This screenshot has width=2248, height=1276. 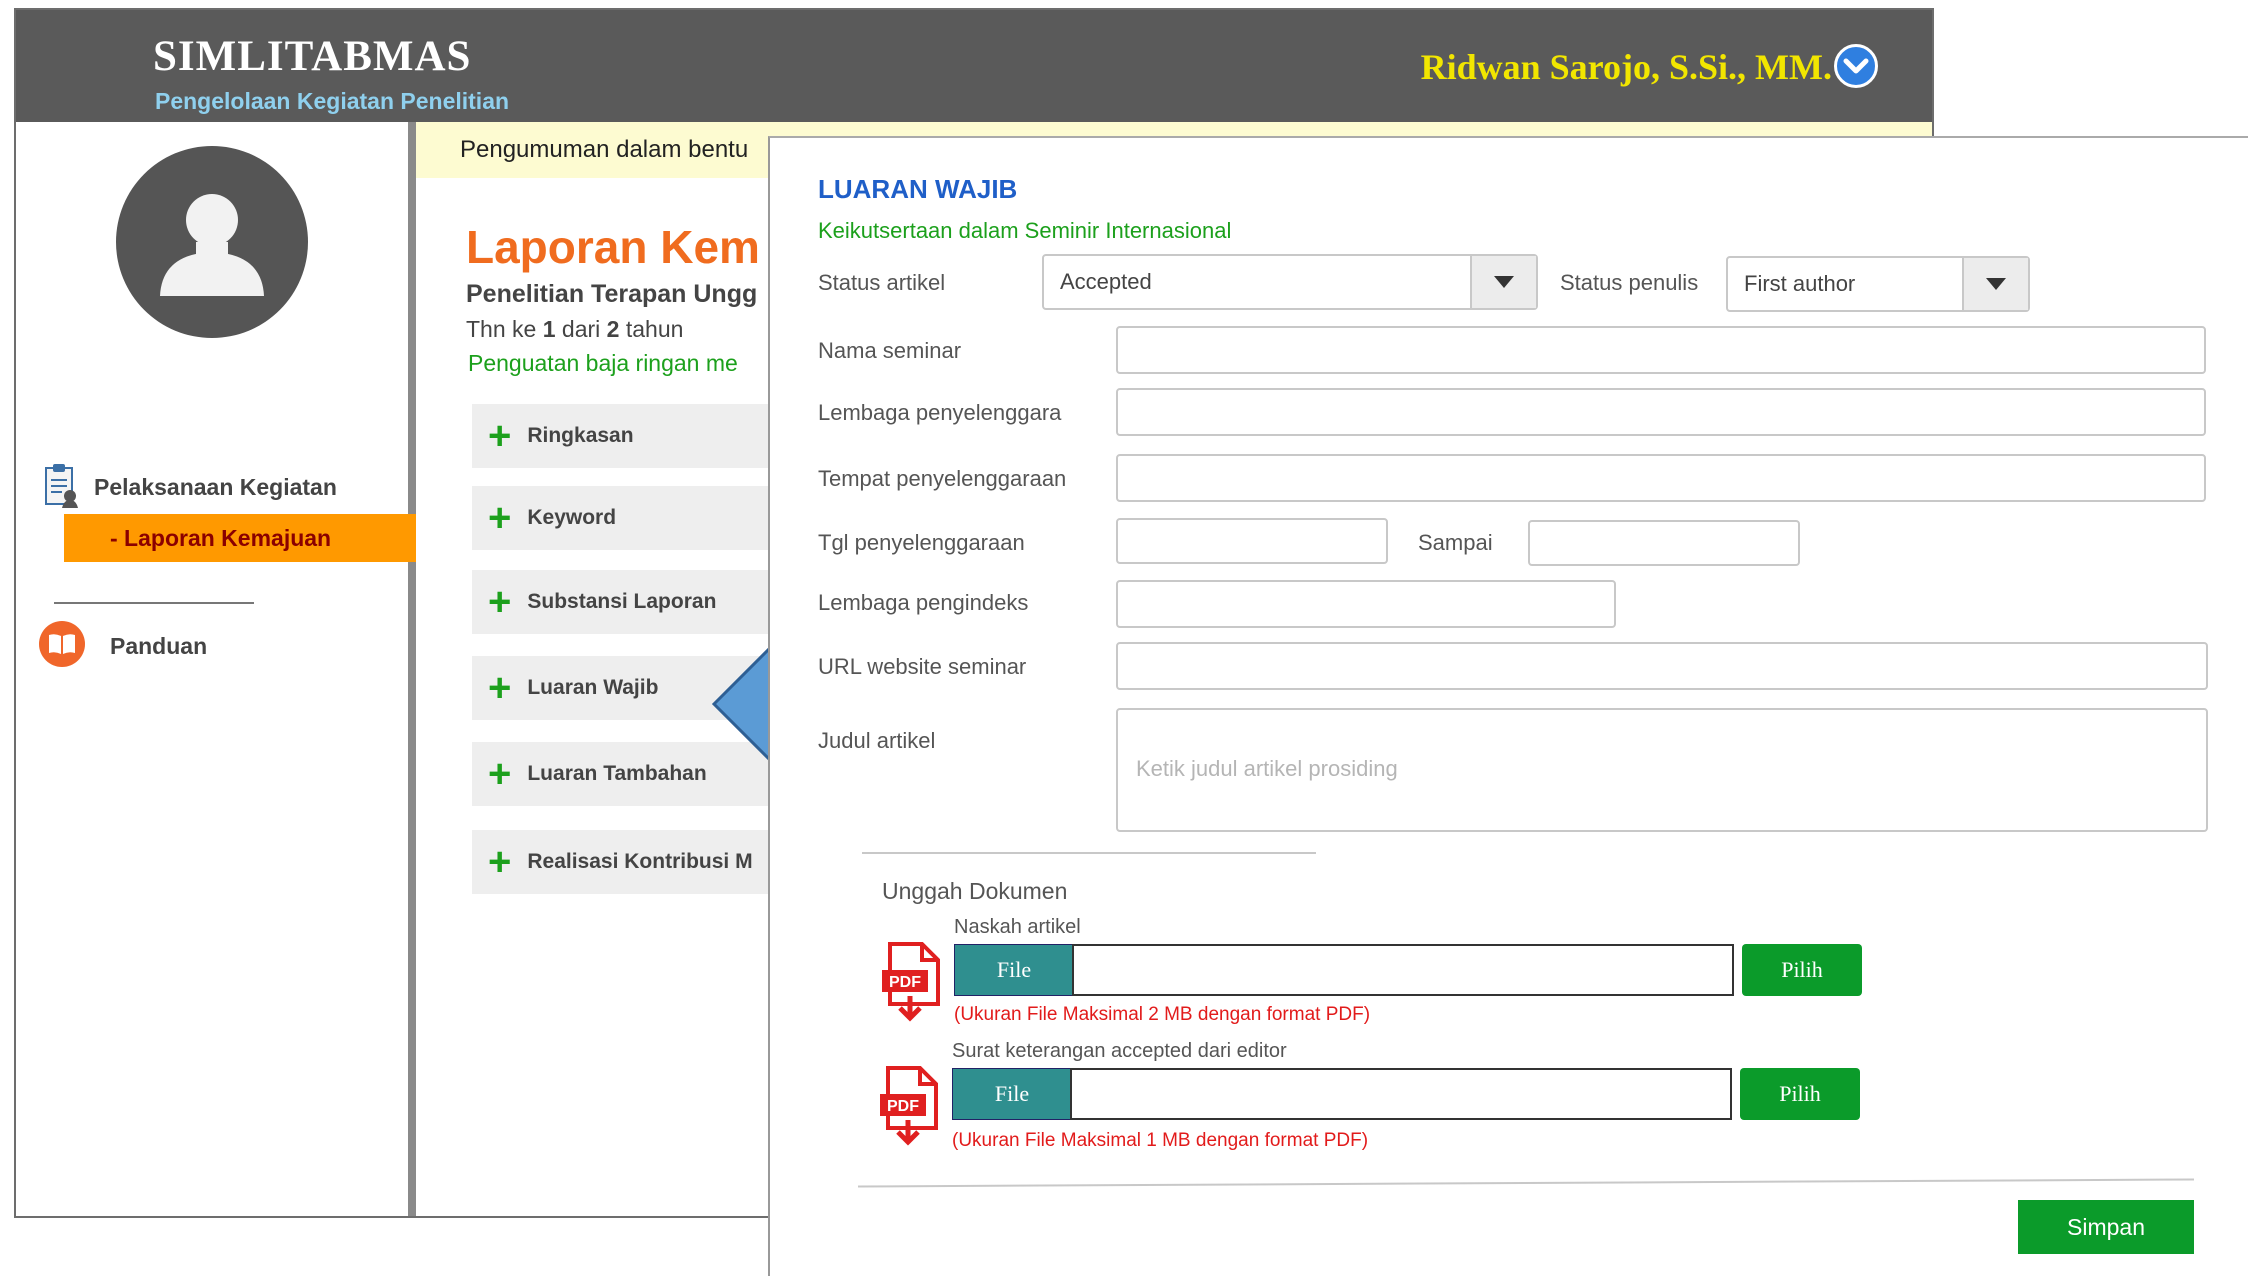 What do you see at coordinates (159, 646) in the screenshot?
I see `nav-guide-label: Panduan` at bounding box center [159, 646].